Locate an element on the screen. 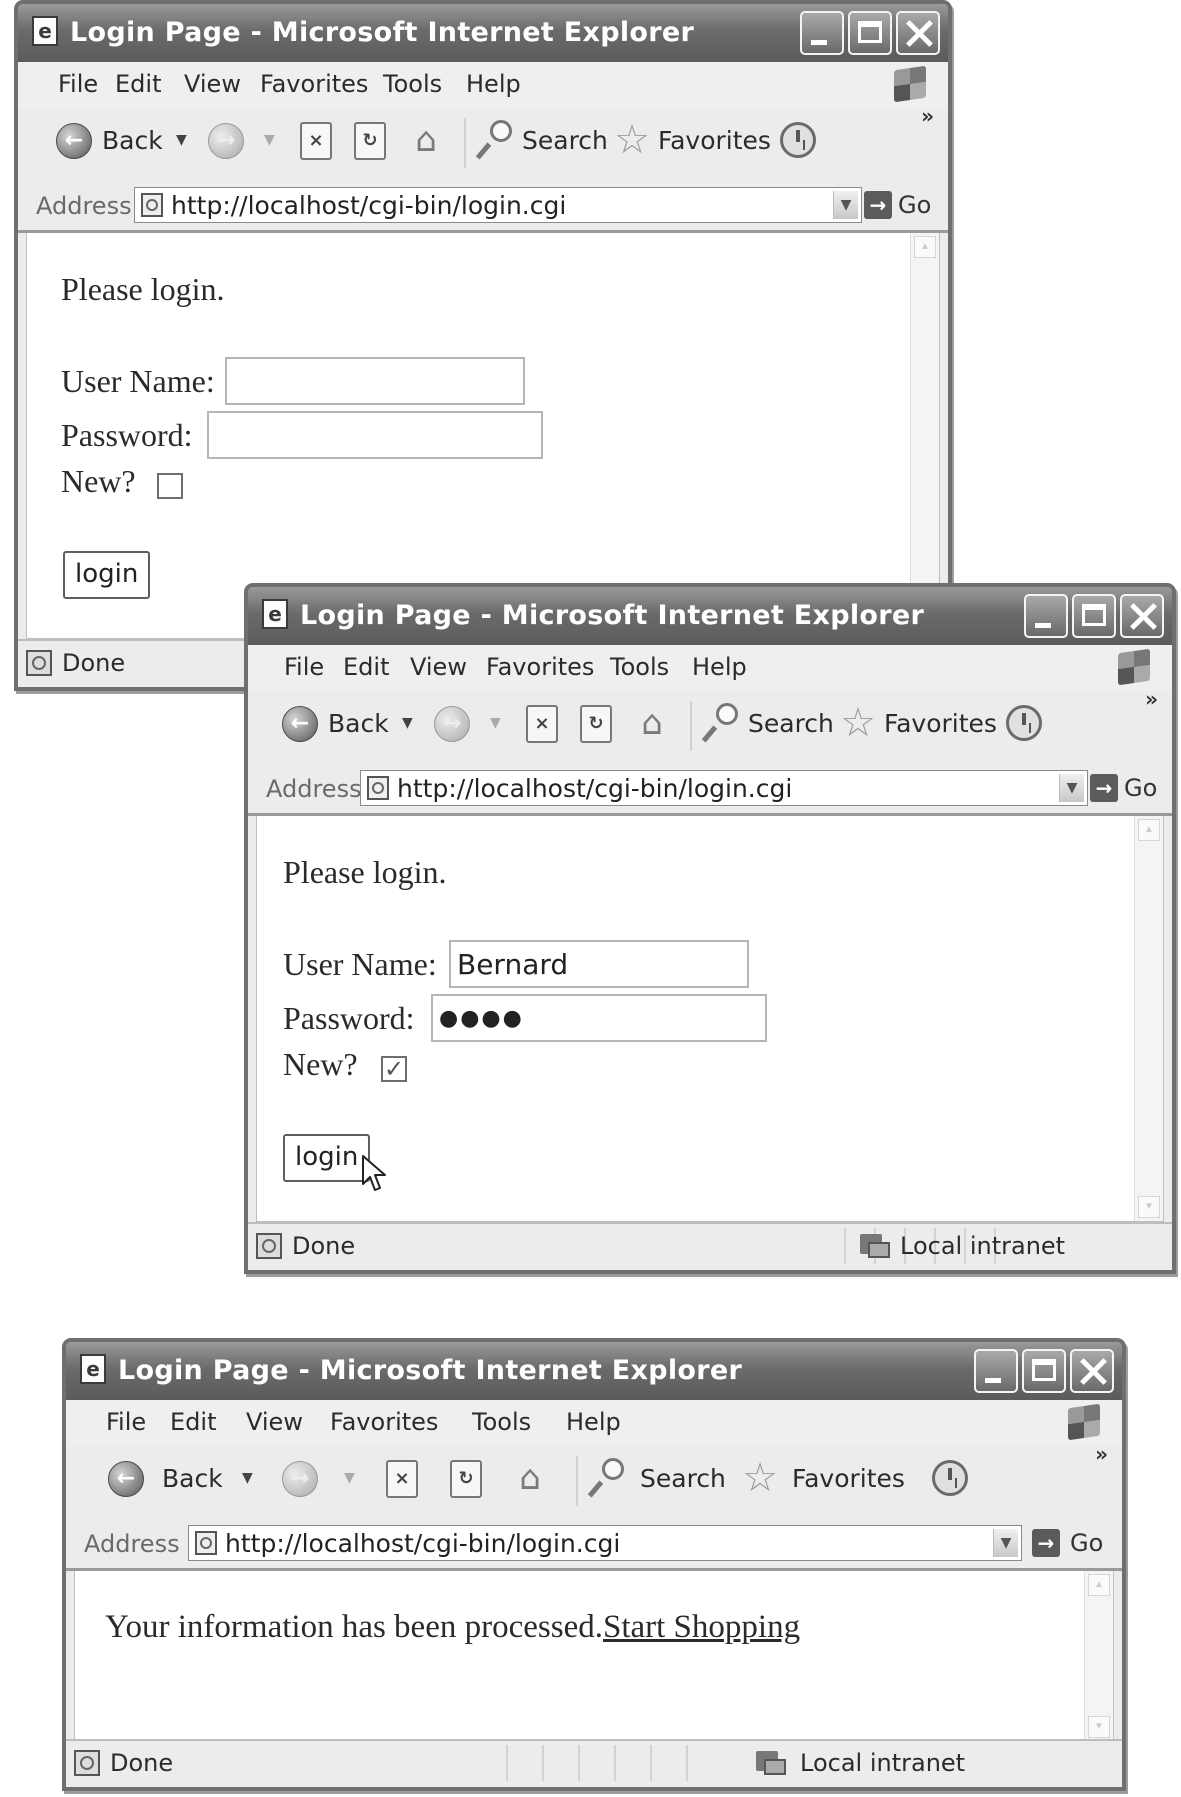 Image resolution: width=1181 pixels, height=1797 pixels. start-shopping-link: Start Shopping is located at coordinates (701, 1627).